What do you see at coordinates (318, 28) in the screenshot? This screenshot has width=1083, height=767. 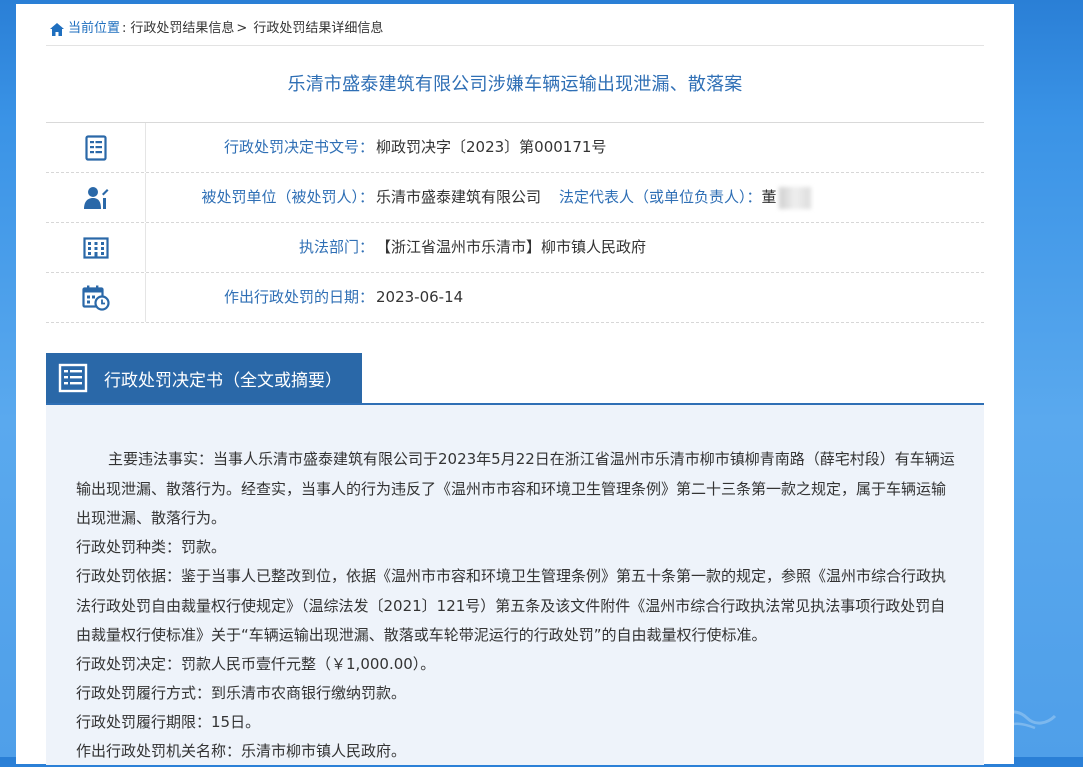 I see `breadcrumb-item-detail: 行政处罚结果详细信息` at bounding box center [318, 28].